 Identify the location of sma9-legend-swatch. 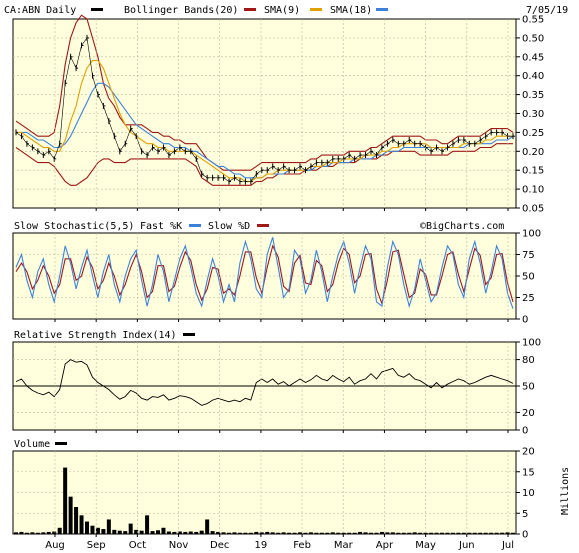
(316, 9).